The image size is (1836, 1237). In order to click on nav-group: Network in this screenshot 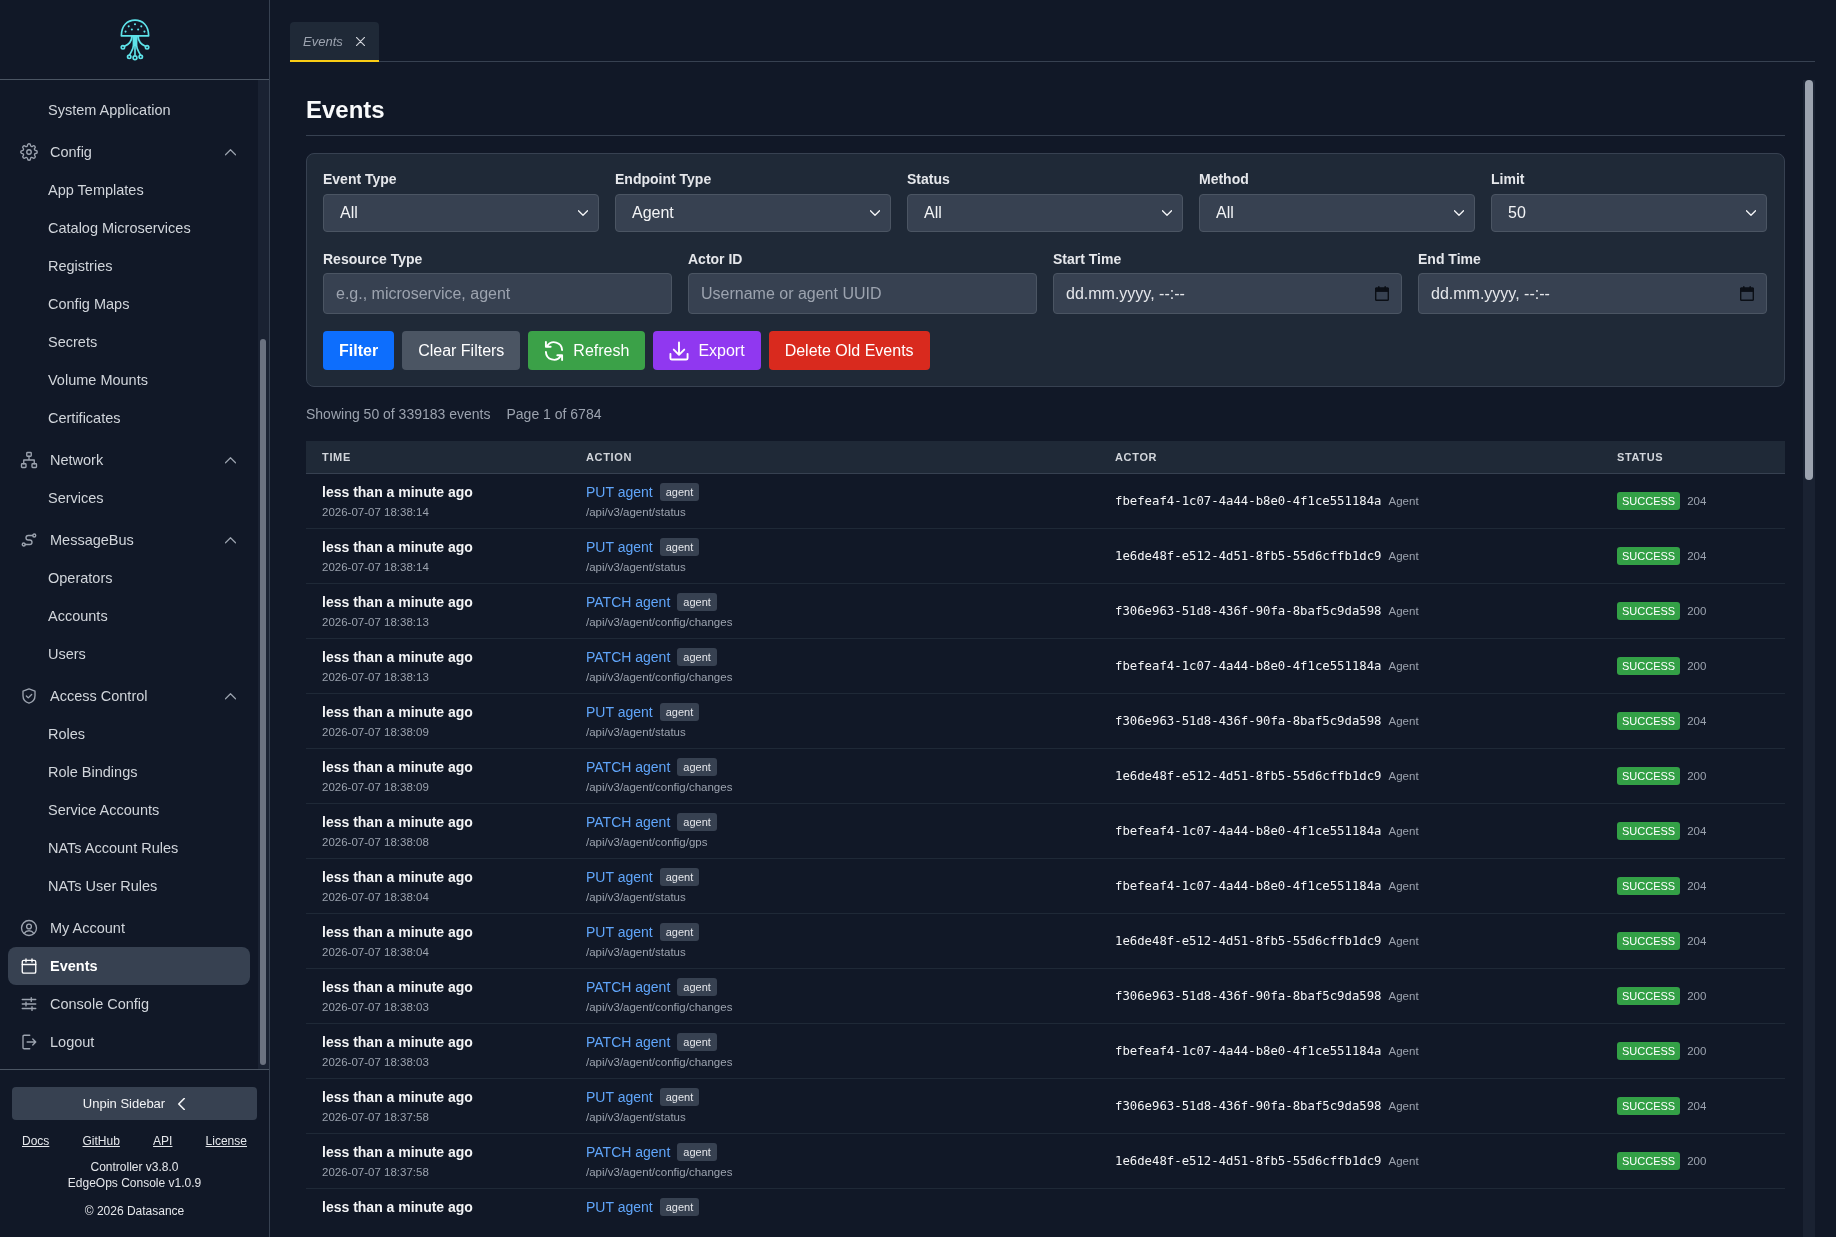, I will do `click(129, 460)`.